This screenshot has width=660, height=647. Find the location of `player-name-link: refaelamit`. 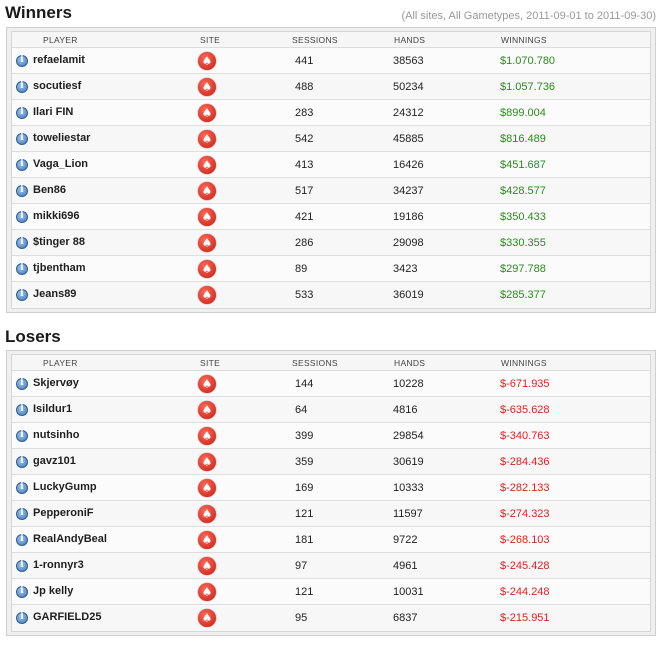

player-name-link: refaelamit is located at coordinates (59, 60).